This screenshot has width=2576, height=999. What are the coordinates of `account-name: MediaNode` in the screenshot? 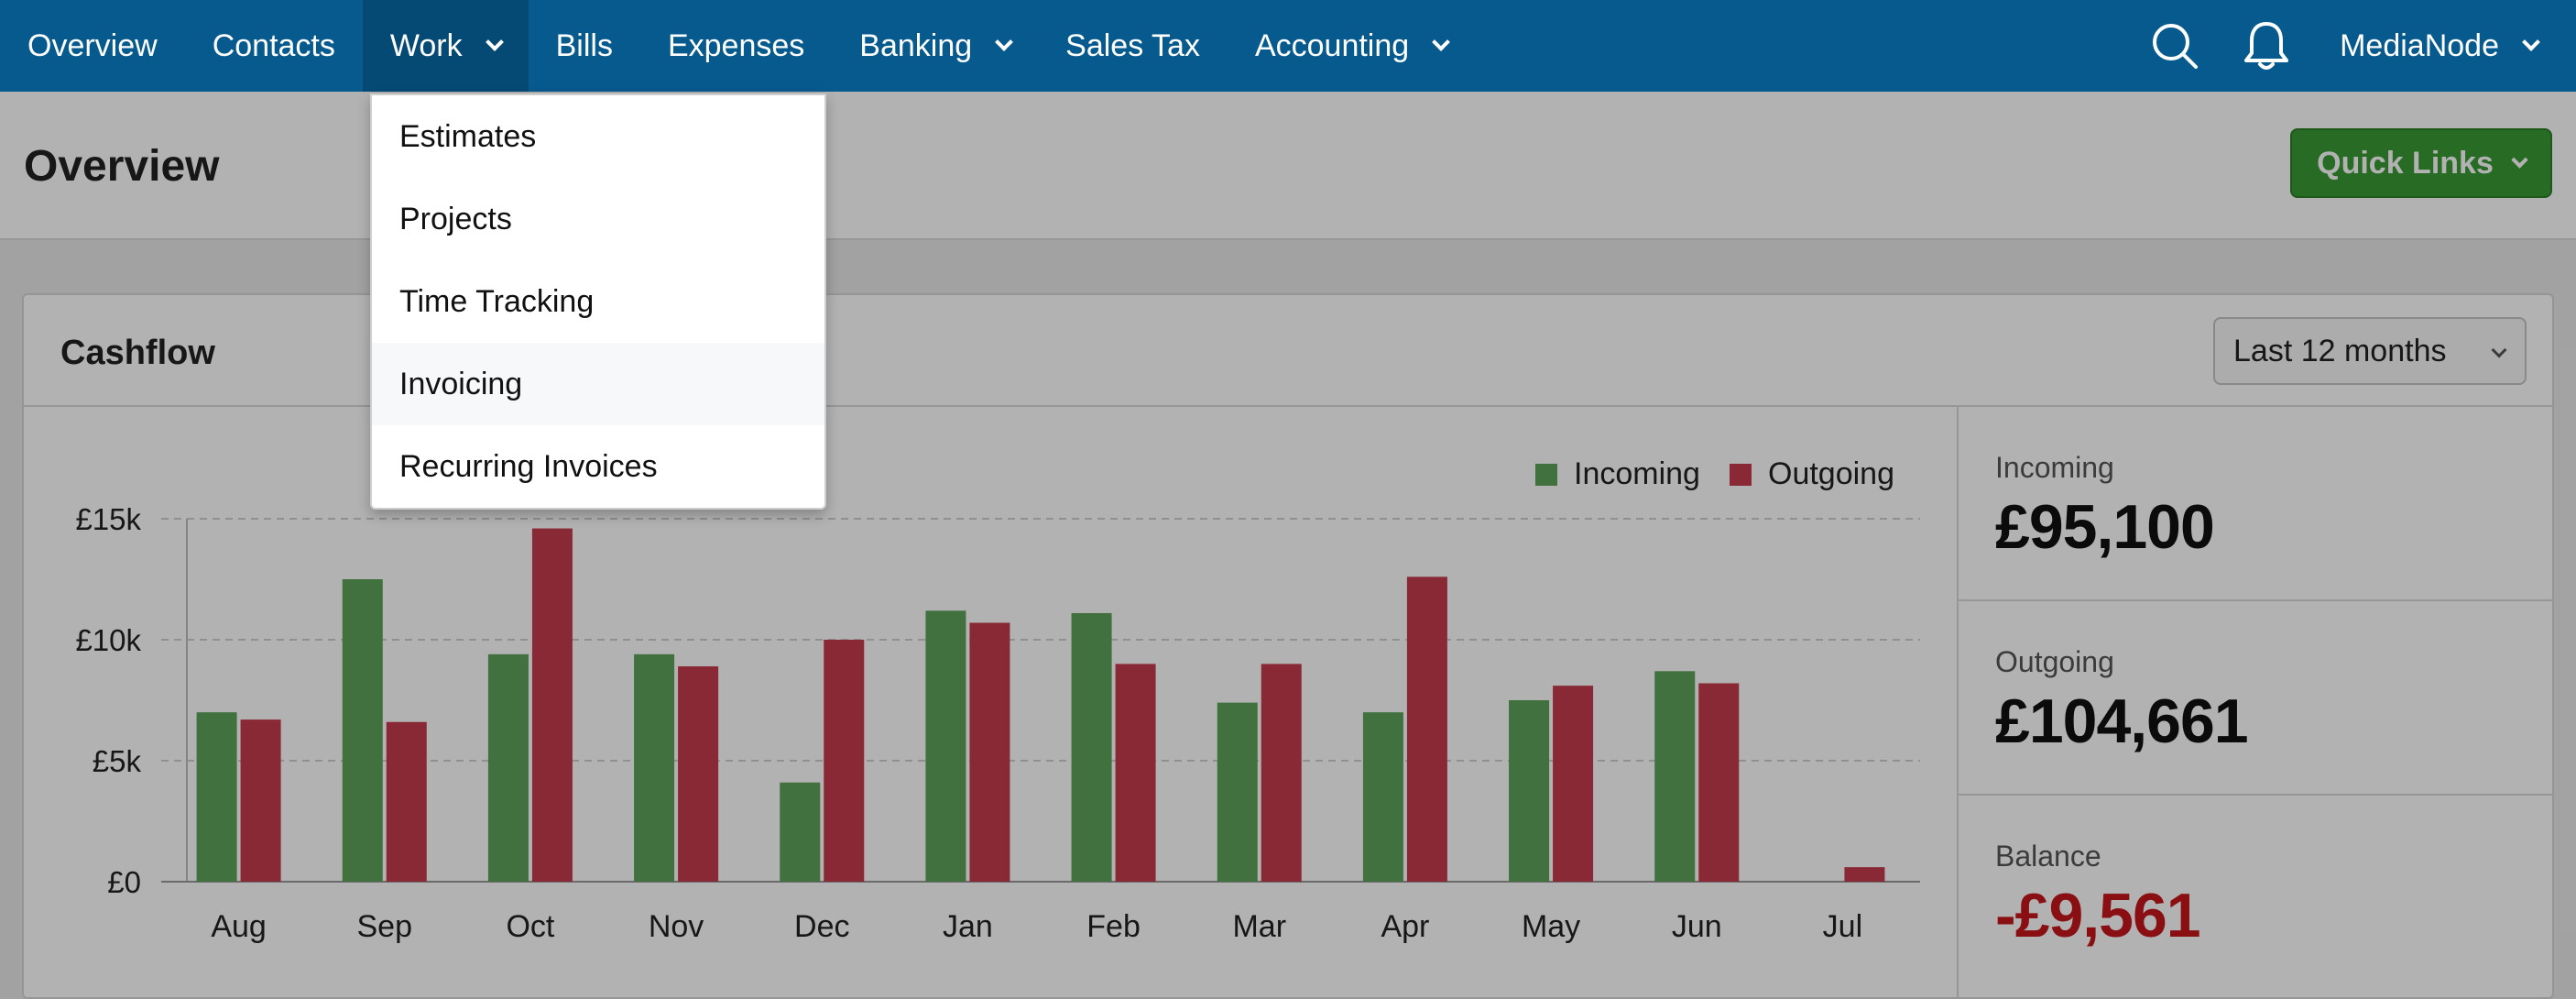 It's located at (2420, 45).